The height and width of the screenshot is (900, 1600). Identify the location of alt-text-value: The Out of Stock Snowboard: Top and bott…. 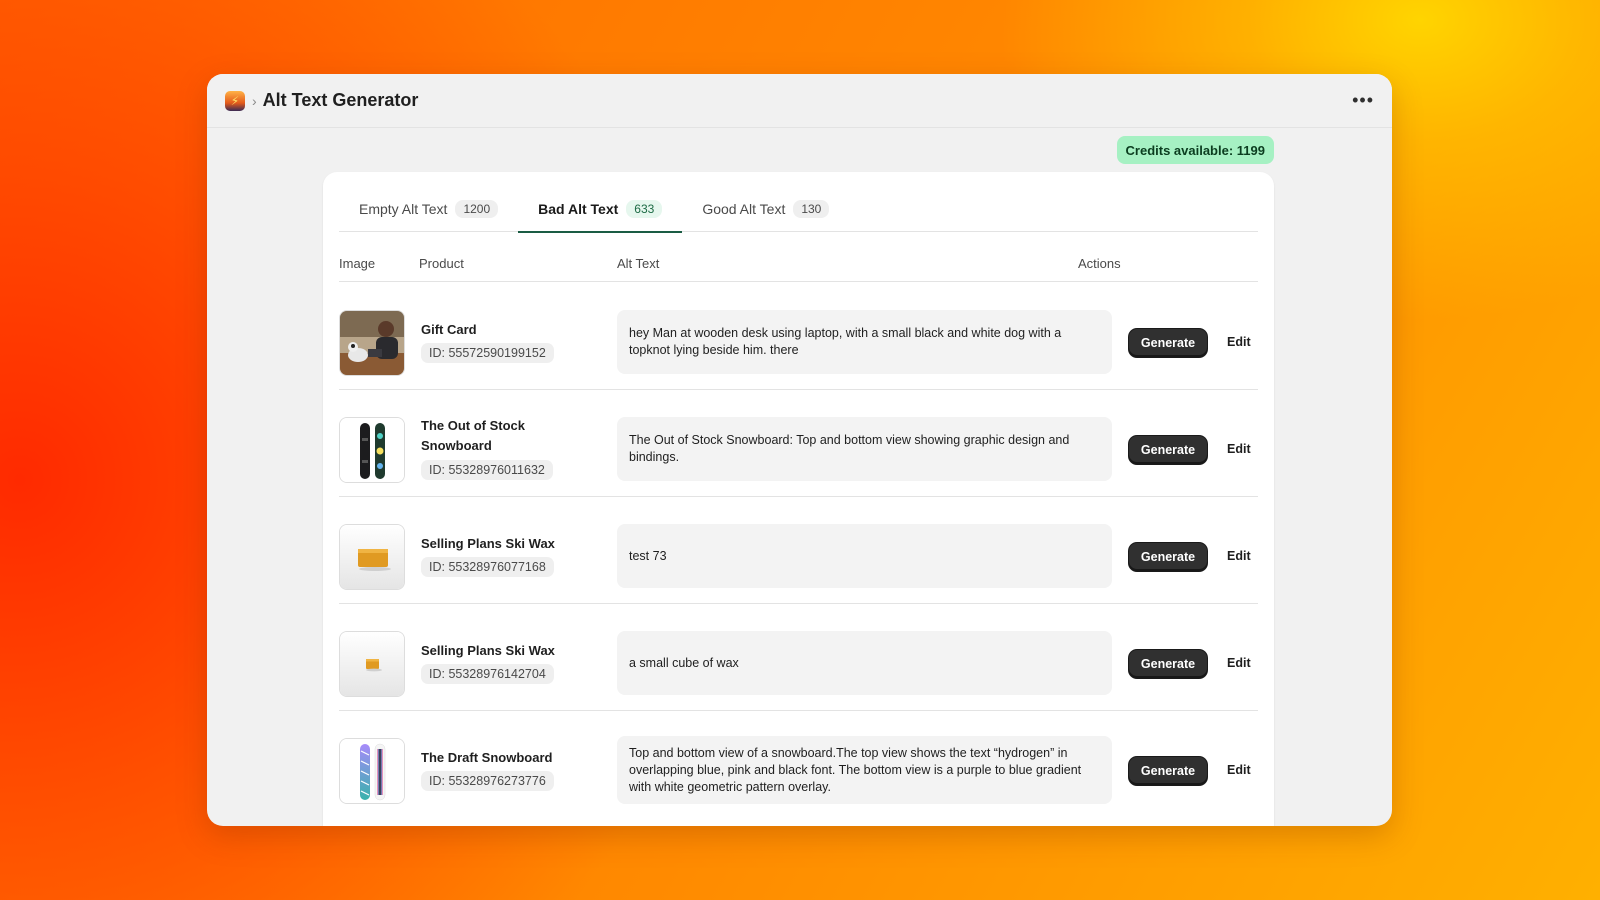
(849, 448).